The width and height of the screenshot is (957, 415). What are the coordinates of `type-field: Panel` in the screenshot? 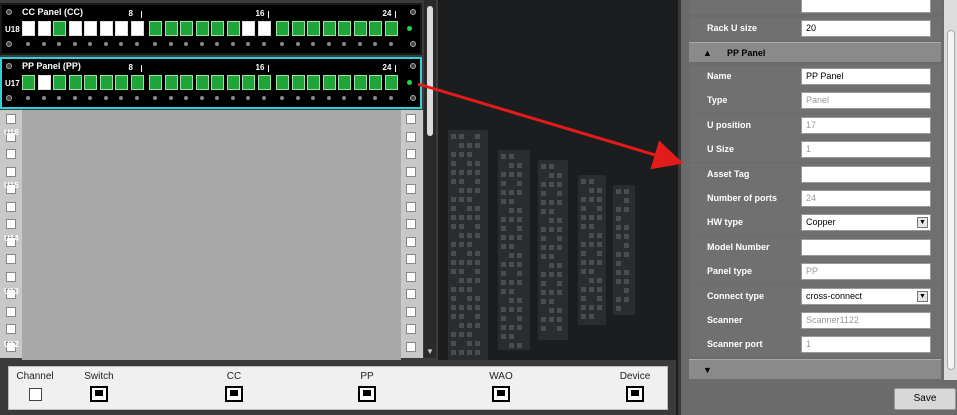 It's located at (866, 101).